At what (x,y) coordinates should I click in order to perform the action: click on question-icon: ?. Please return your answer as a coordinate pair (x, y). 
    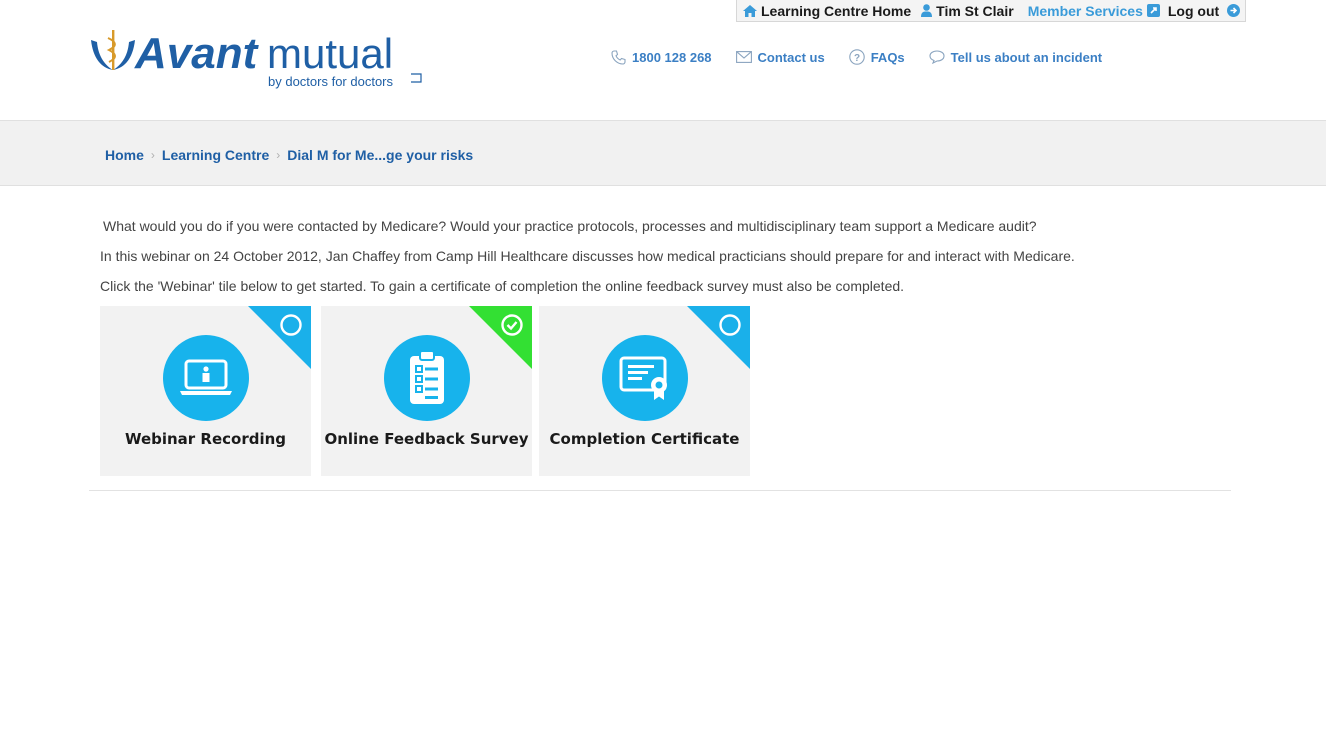
    Looking at the image, I should click on (856, 57).